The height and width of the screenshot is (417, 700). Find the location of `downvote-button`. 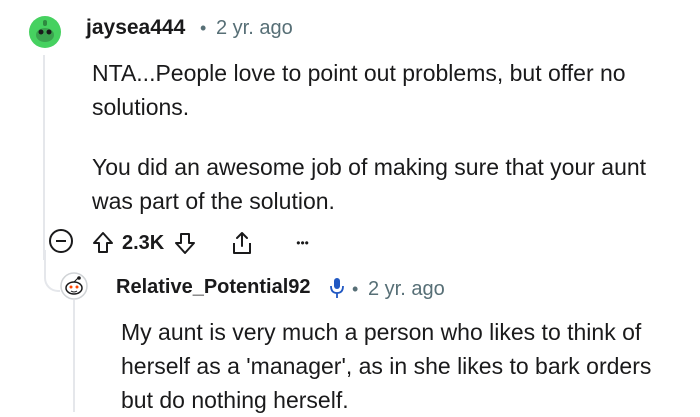

downvote-button is located at coordinates (185, 243).